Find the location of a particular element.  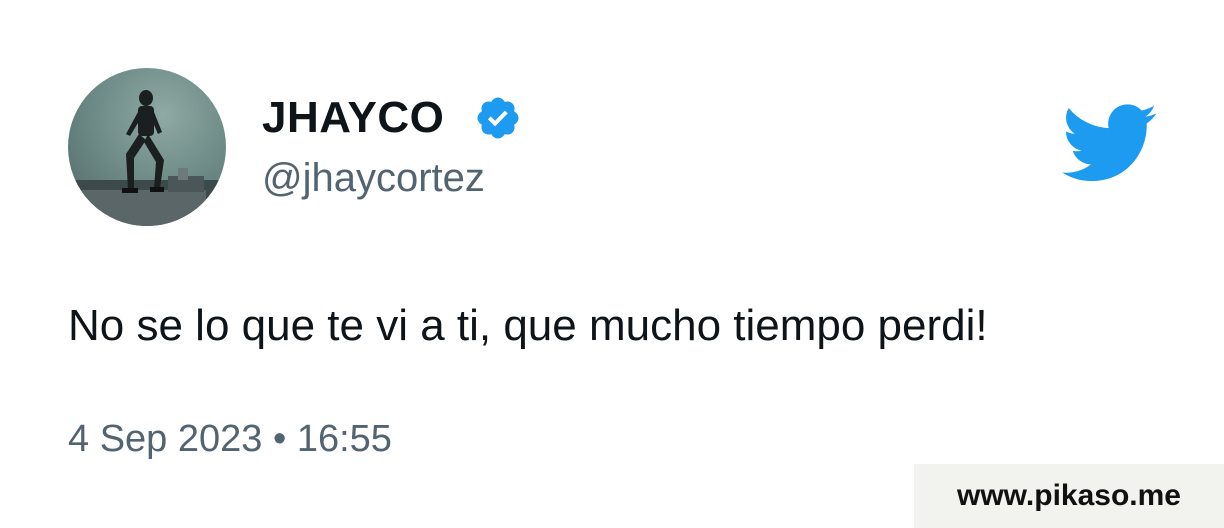

tweet-timestamp: 4 Sep 2023 • 16:55 is located at coordinates (230, 439).